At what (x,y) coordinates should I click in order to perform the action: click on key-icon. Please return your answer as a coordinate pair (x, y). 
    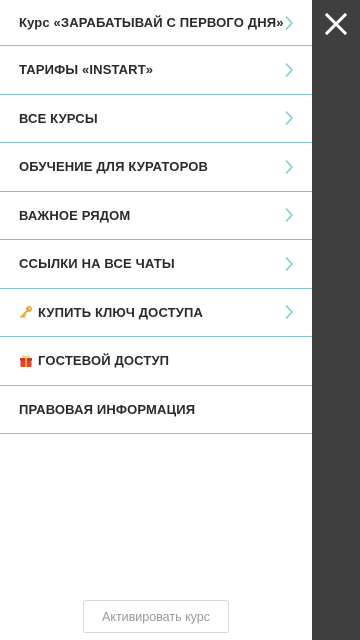
    Looking at the image, I should click on (26, 312).